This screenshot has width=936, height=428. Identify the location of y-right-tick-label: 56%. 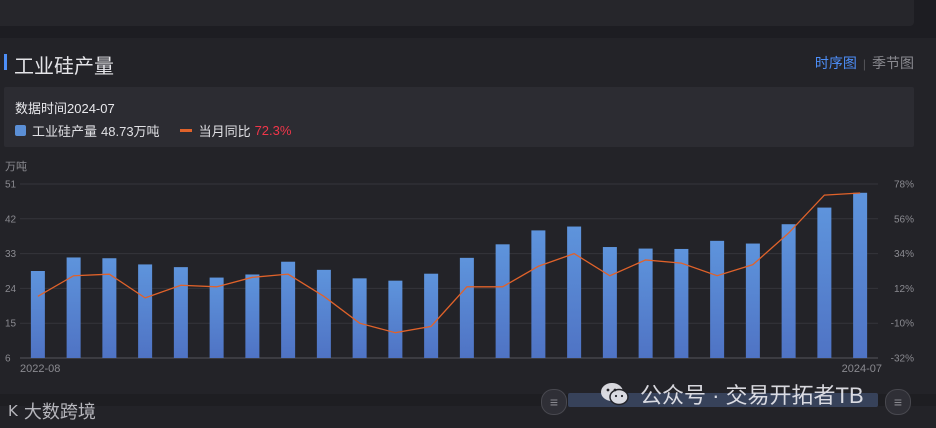
(904, 219).